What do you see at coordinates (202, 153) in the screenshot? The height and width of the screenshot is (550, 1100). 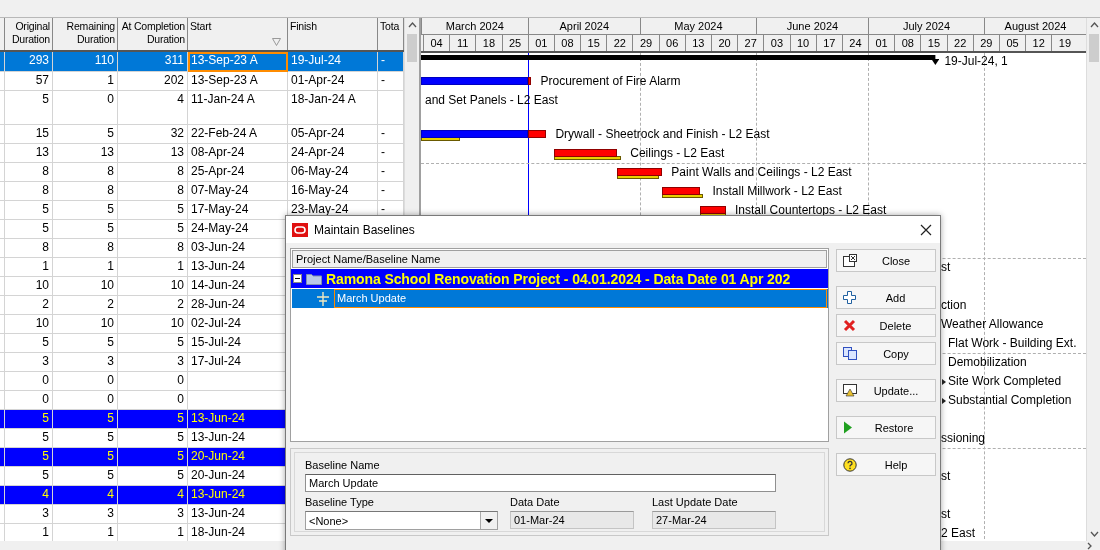 I see `activity-row: 13 13 13 08-Apr-24 24-Apr-24 -` at bounding box center [202, 153].